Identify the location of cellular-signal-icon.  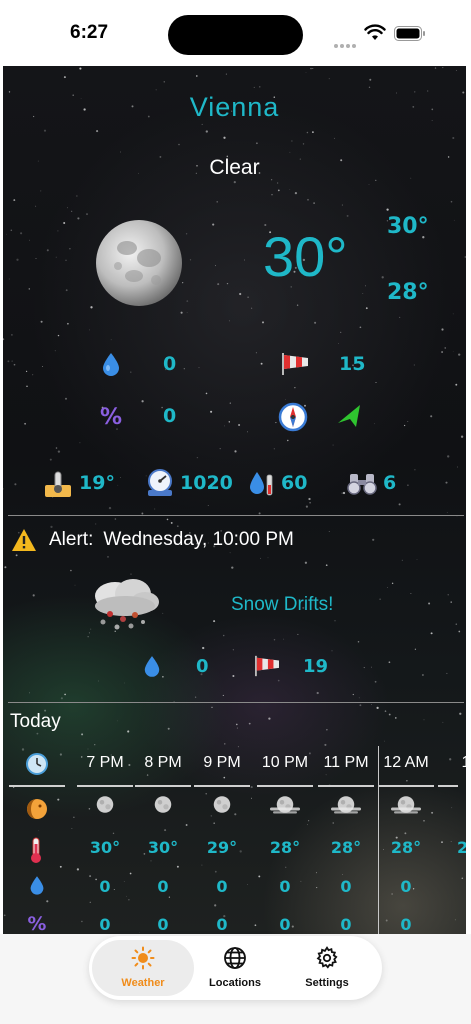
(347, 40).